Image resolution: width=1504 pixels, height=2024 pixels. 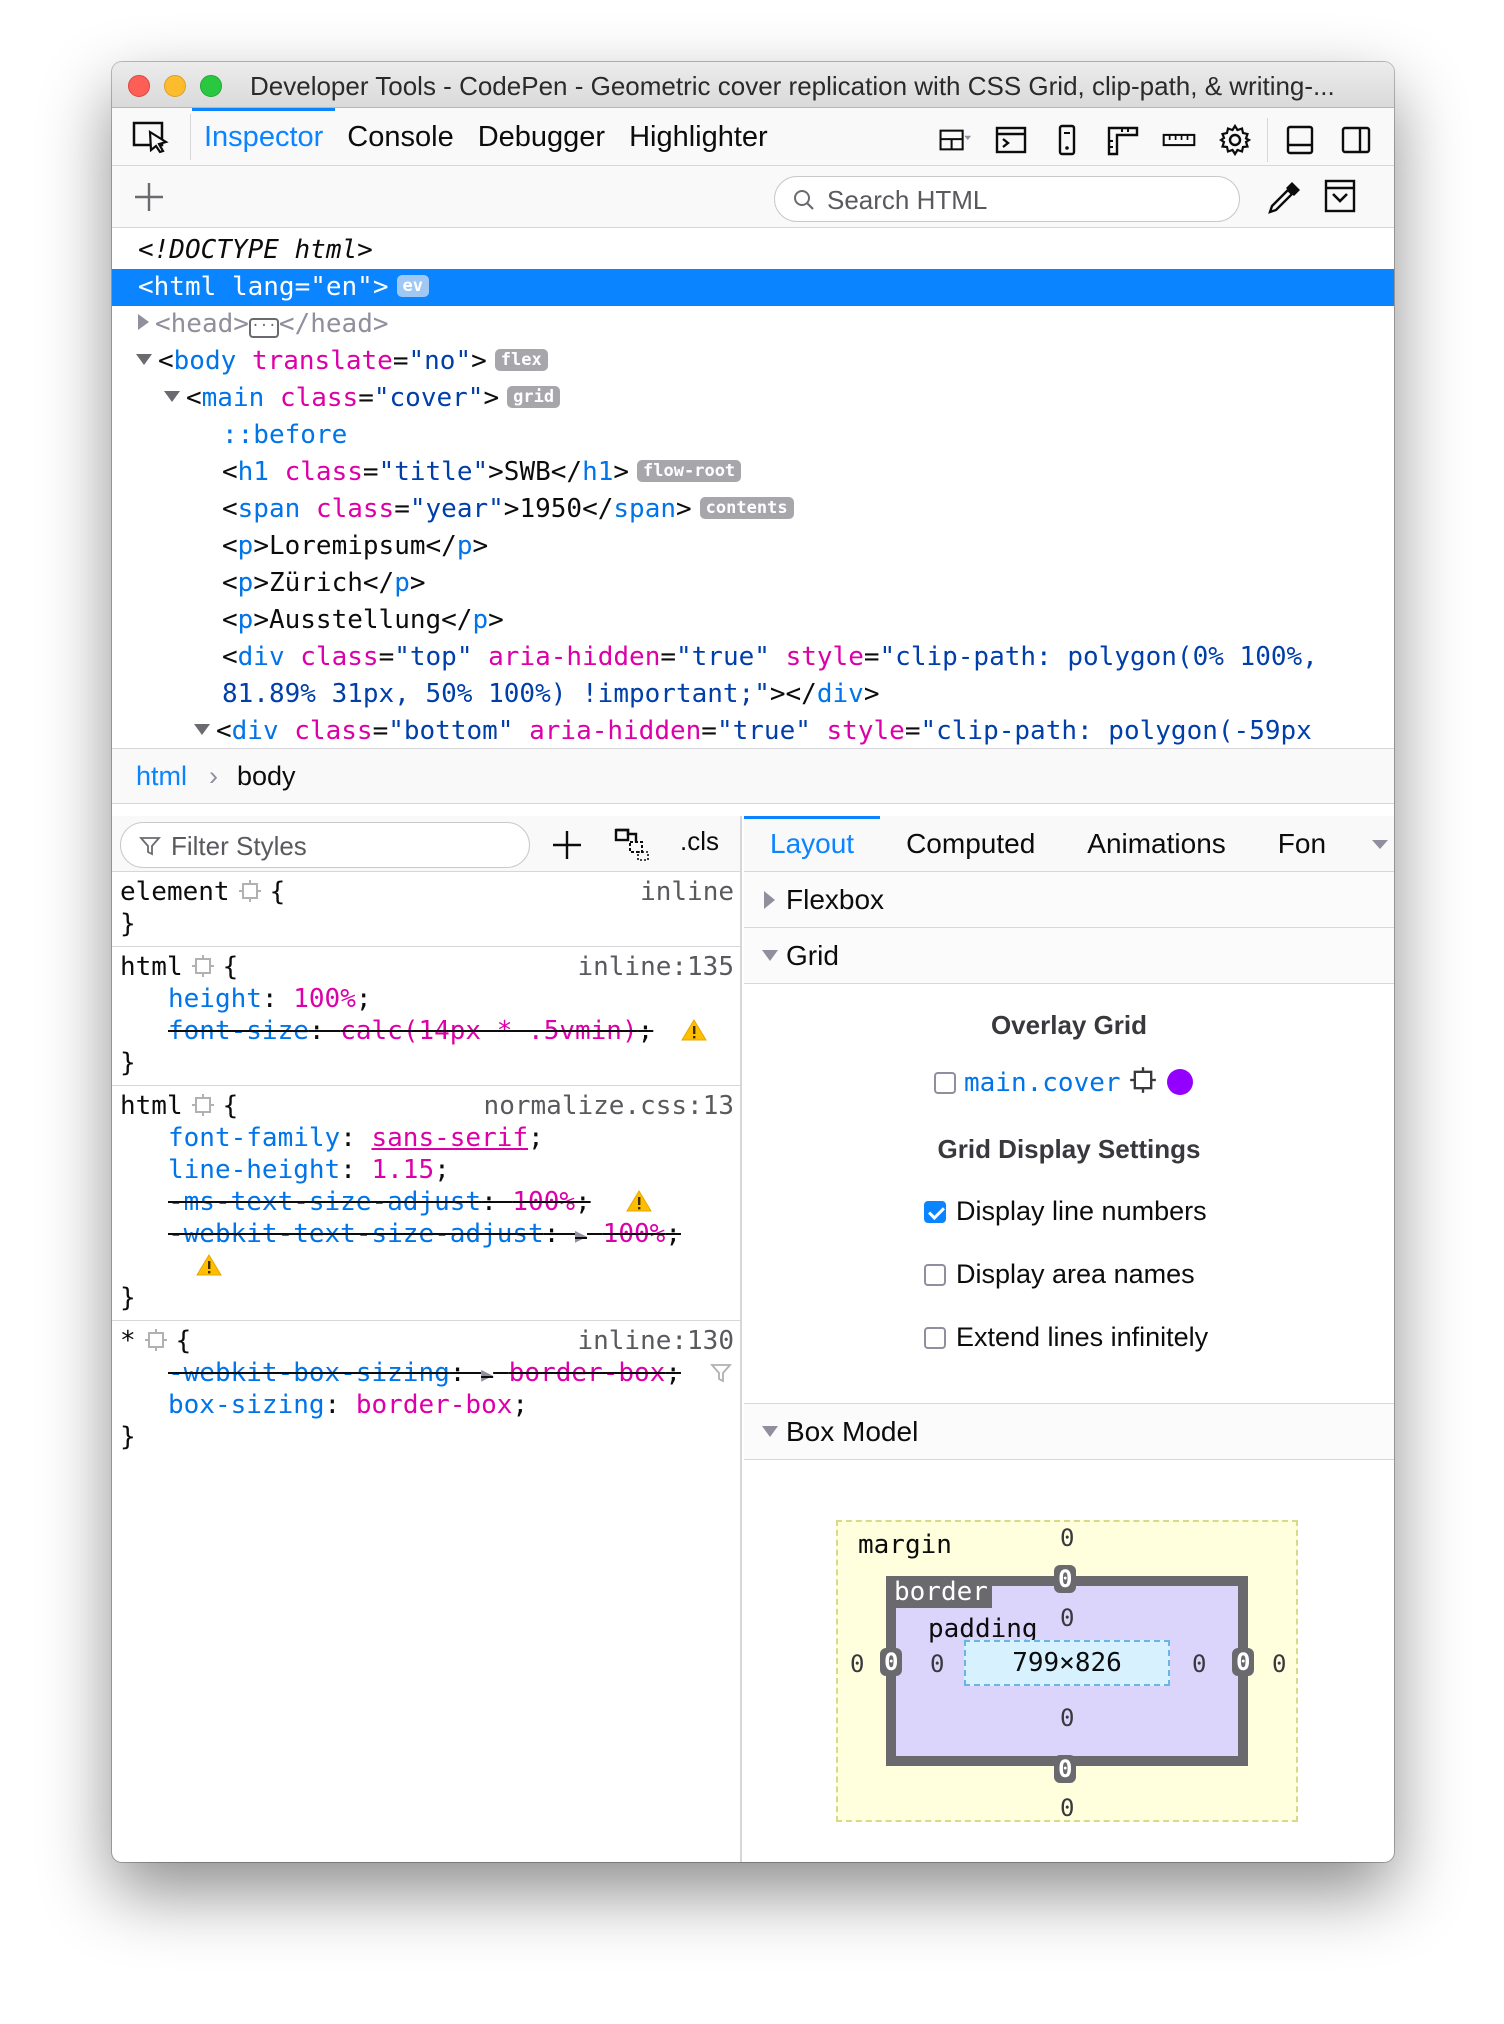 What do you see at coordinates (266, 776) in the screenshot?
I see `breadcrumb-body: body` at bounding box center [266, 776].